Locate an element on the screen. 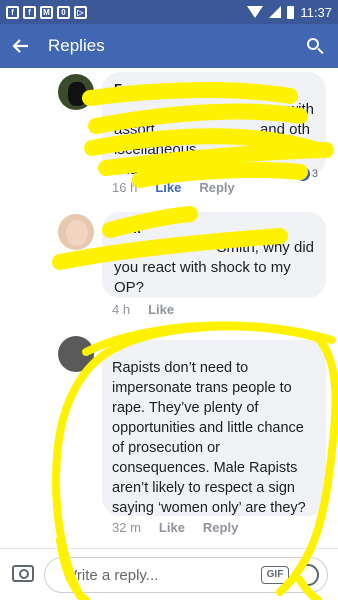 Image resolution: width=338 pixels, height=600 pixels. comment-timestamp: 4 h is located at coordinates (121, 309).